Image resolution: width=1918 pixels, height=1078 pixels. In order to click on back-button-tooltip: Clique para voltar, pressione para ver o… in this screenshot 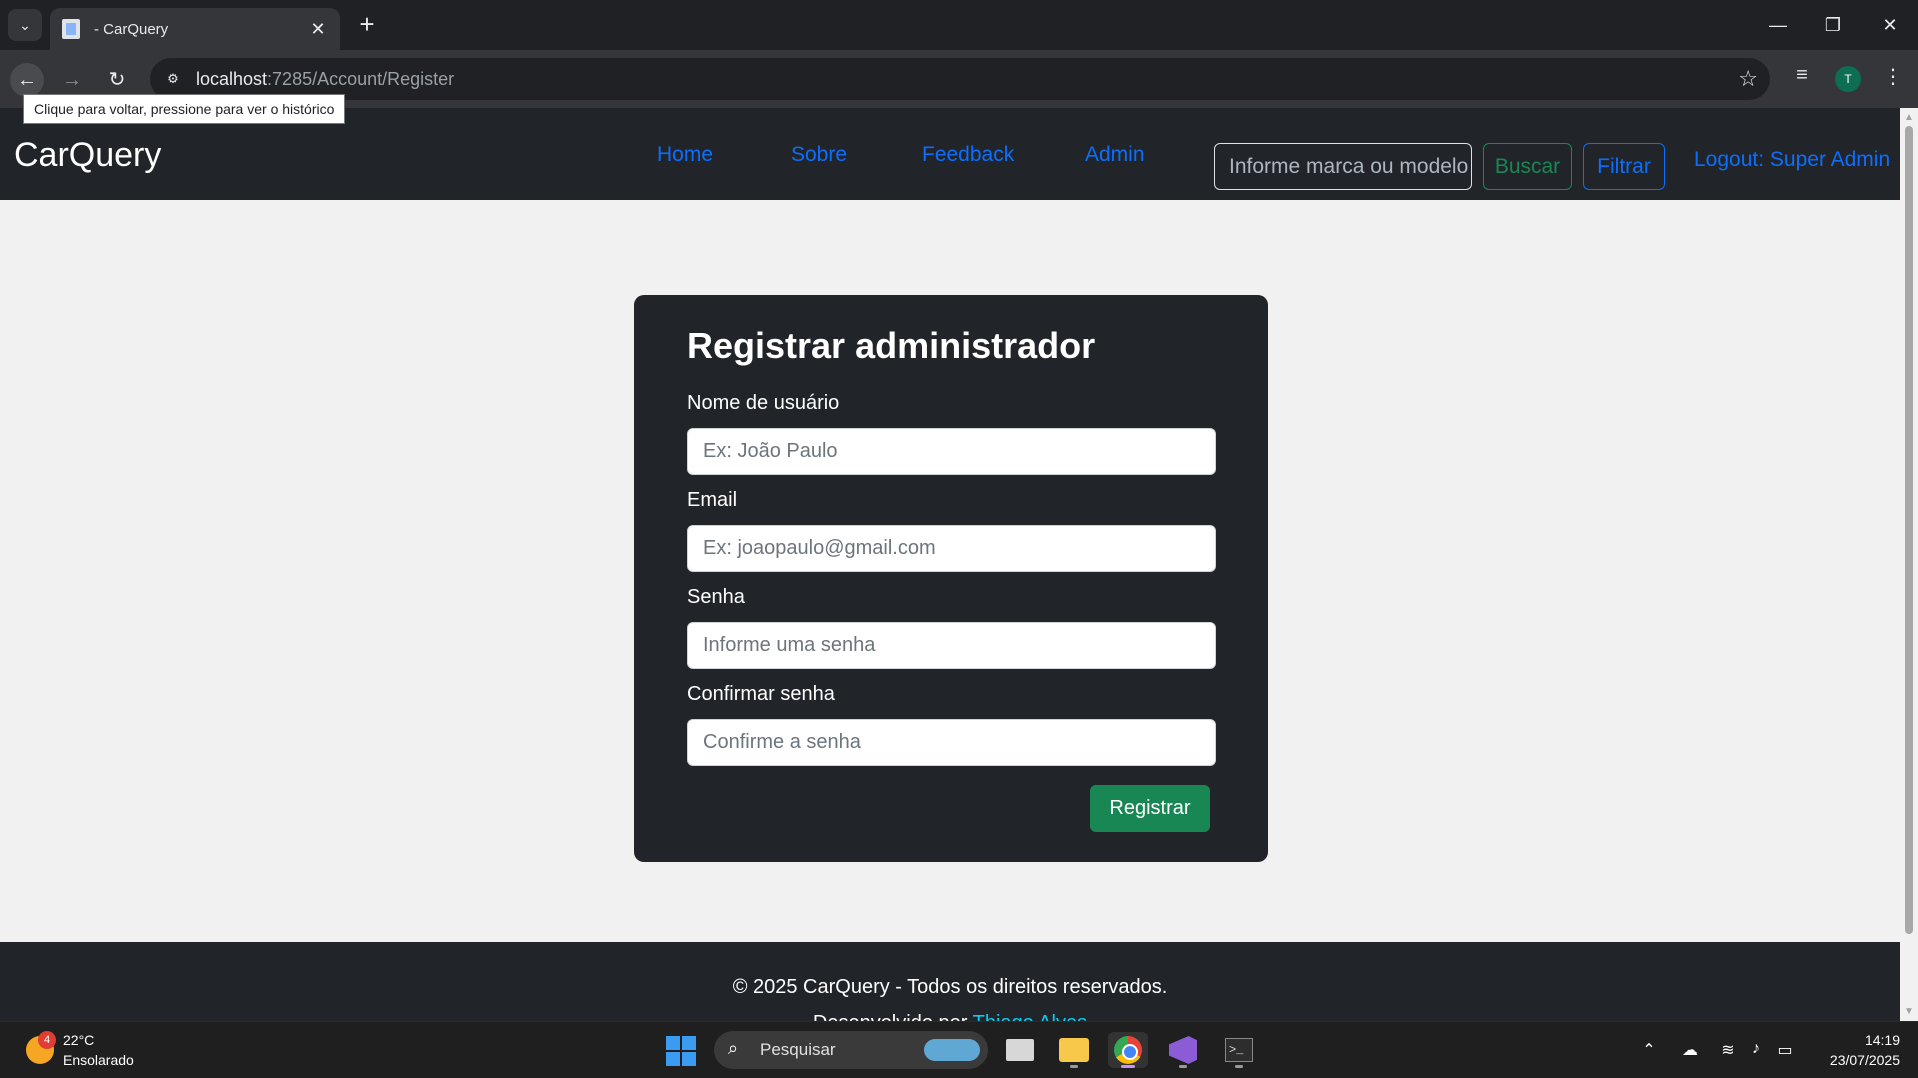, I will do `click(184, 109)`.